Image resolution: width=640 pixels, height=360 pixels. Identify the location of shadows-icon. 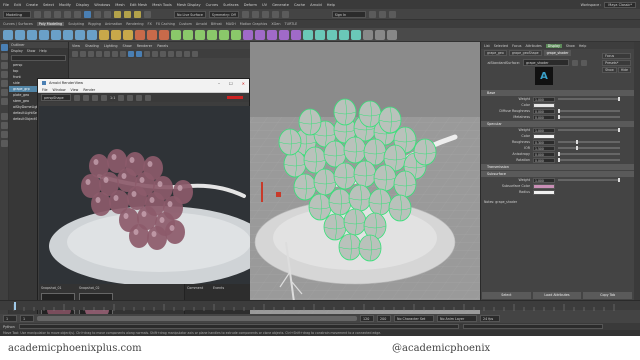
(163, 53).